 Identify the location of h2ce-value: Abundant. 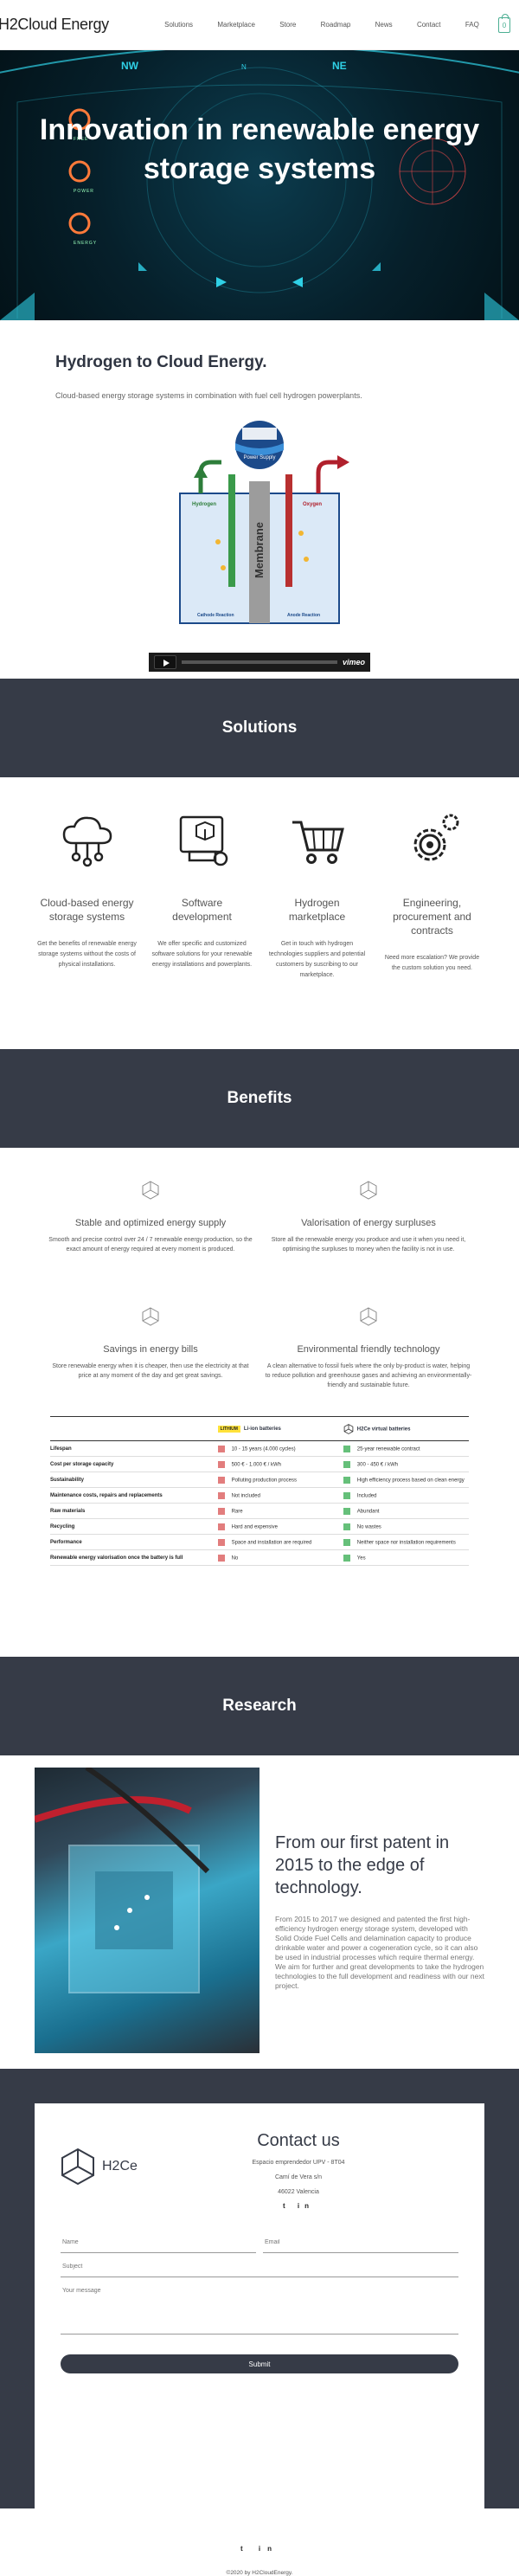
(406, 1511).